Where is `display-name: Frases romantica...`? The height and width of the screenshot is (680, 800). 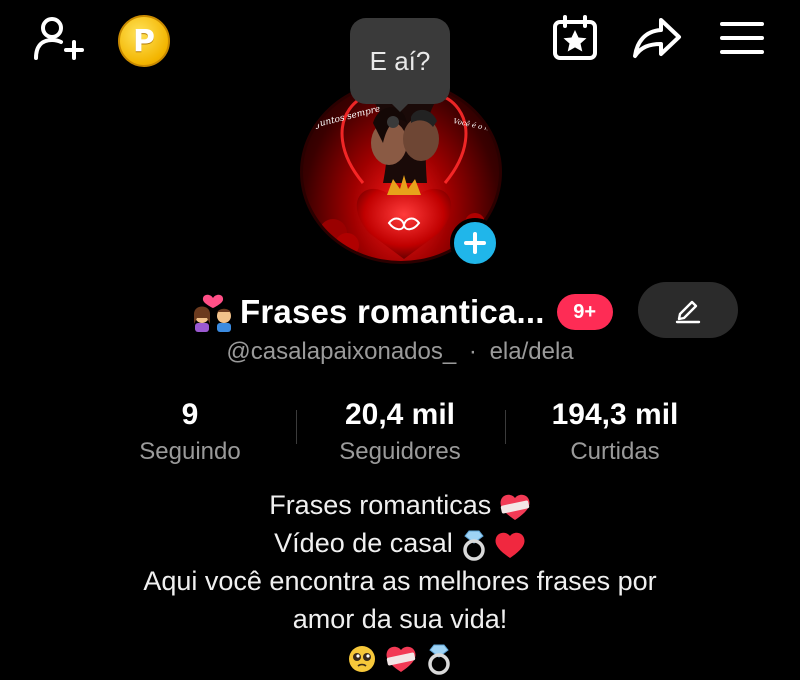
display-name: Frases romantica... is located at coordinates (392, 311).